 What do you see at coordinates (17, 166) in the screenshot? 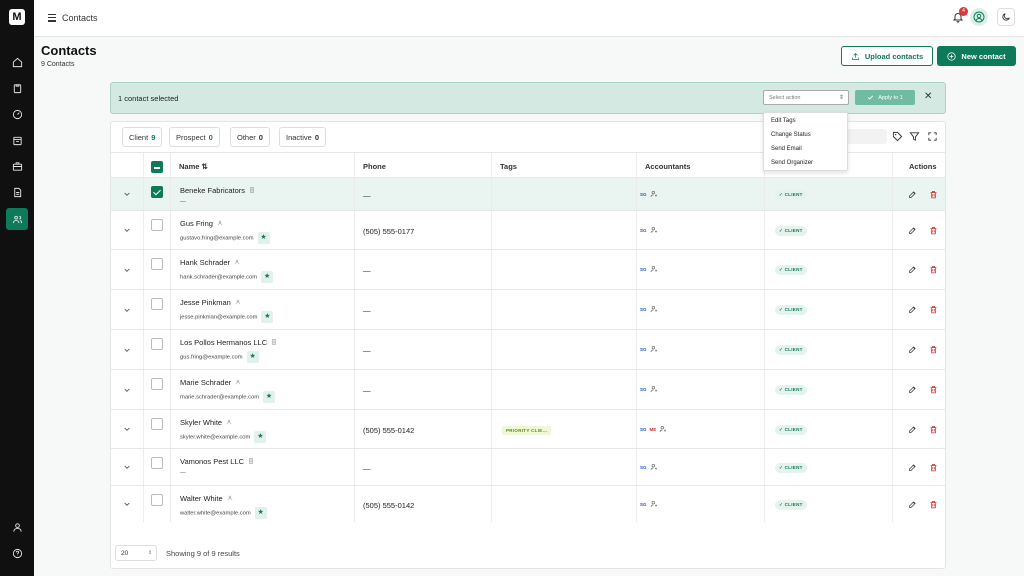
I see `nav-briefcase-icon` at bounding box center [17, 166].